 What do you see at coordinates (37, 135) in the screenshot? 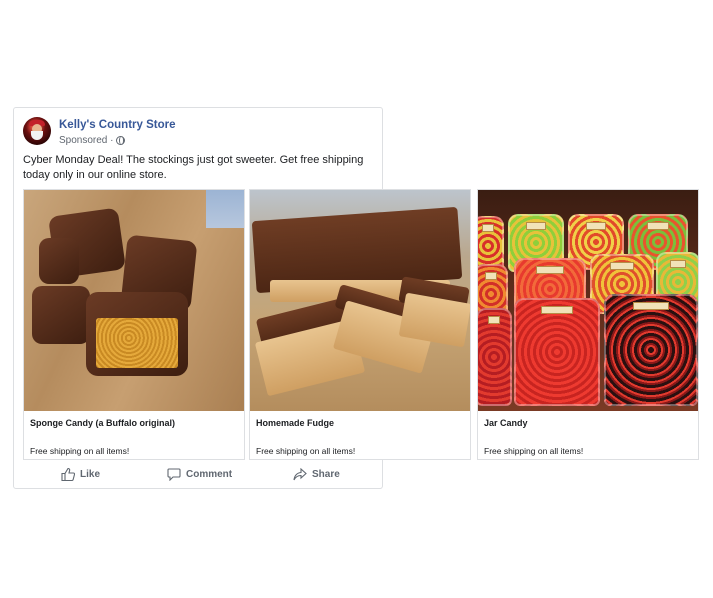
I see `avatar-beard` at bounding box center [37, 135].